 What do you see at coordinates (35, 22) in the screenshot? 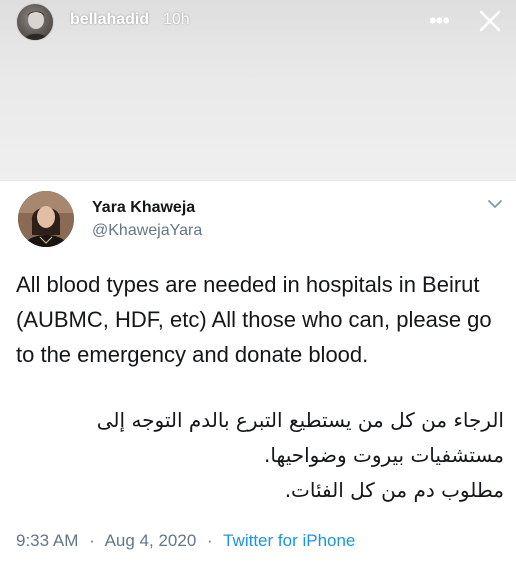
I see `story-avatar` at bounding box center [35, 22].